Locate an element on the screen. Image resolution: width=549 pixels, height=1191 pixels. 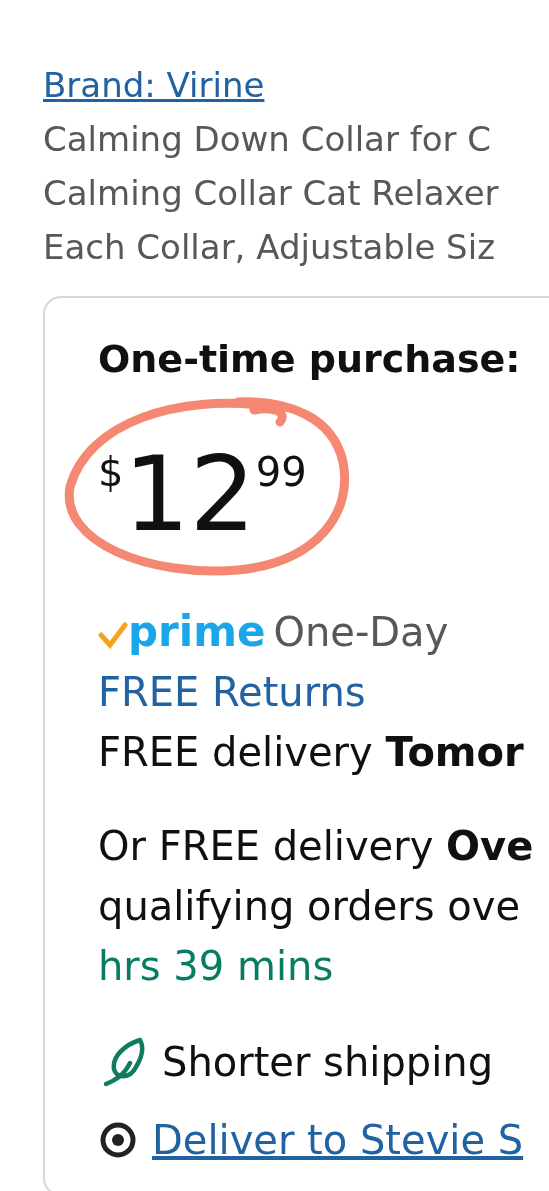
prime-label: One-Day is located at coordinates (361, 632).